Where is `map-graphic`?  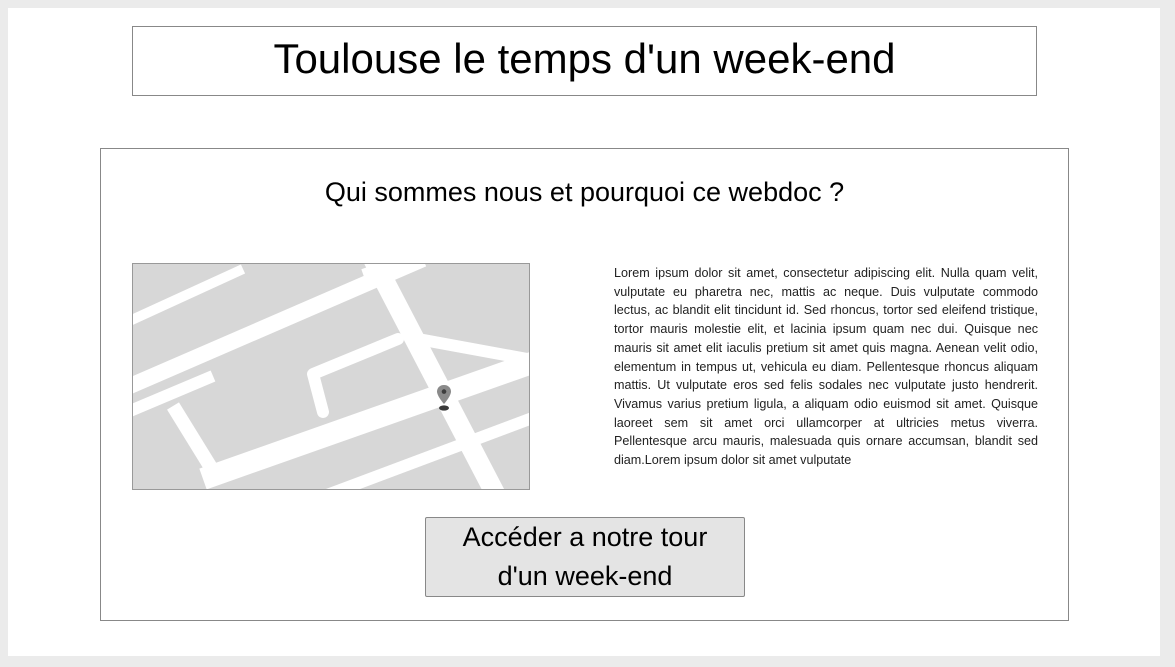 map-graphic is located at coordinates (331, 376).